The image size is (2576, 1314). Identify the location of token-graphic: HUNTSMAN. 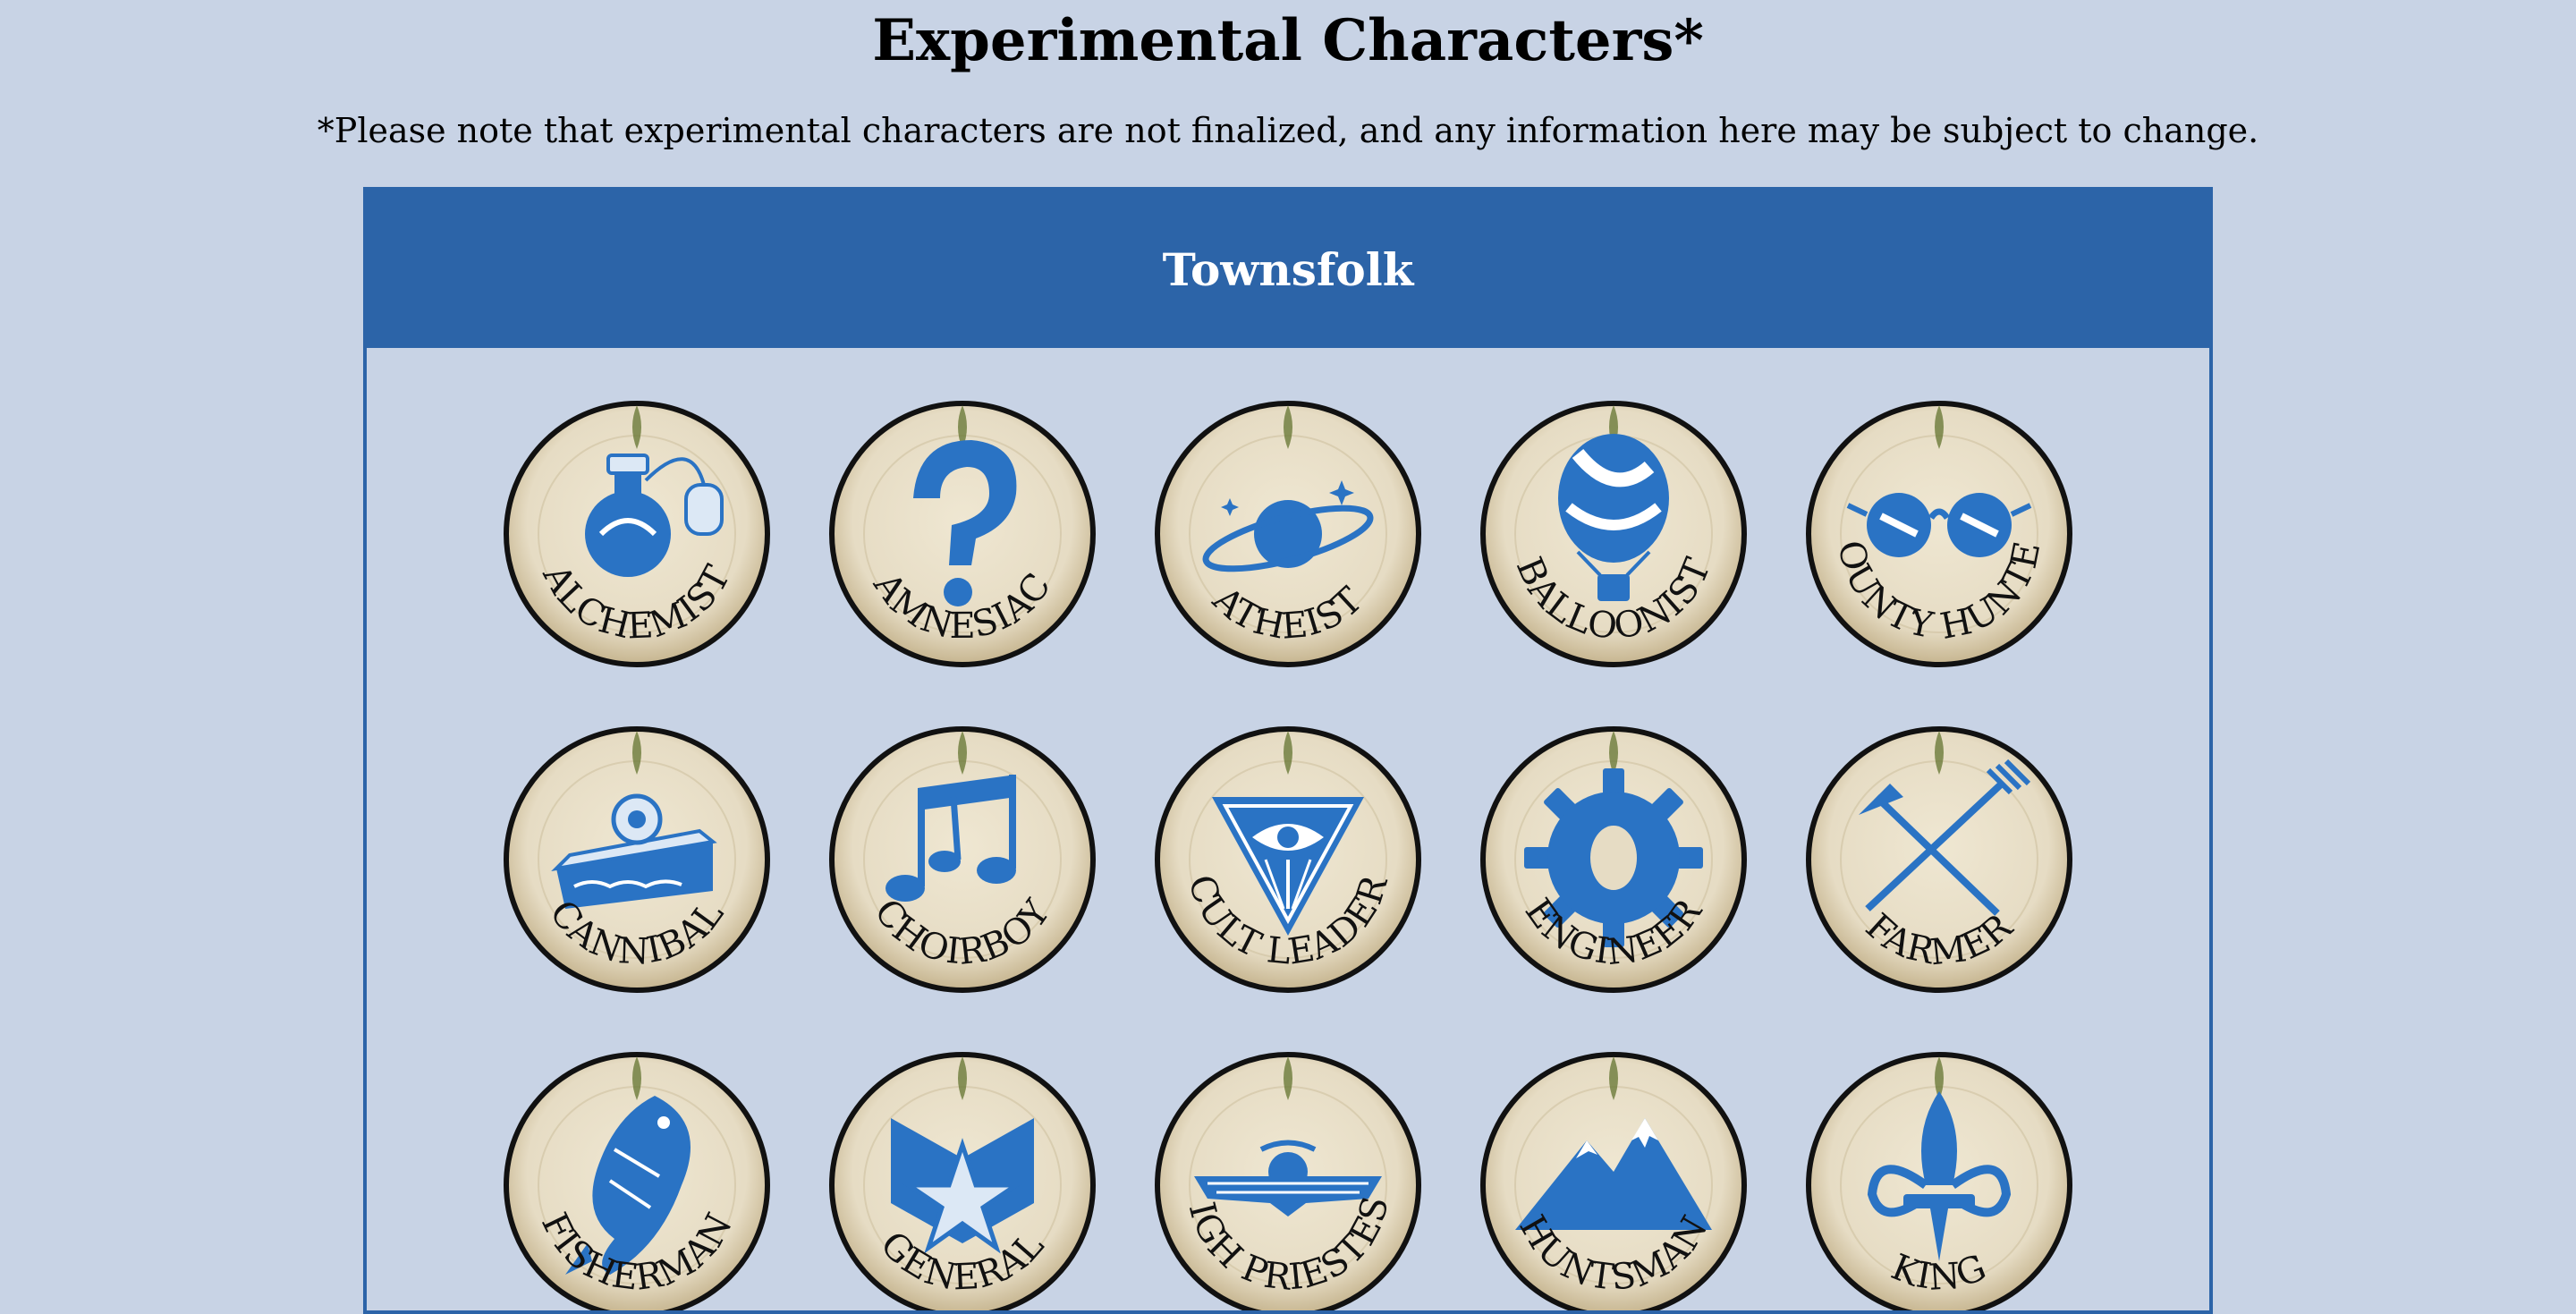
(1613, 1181).